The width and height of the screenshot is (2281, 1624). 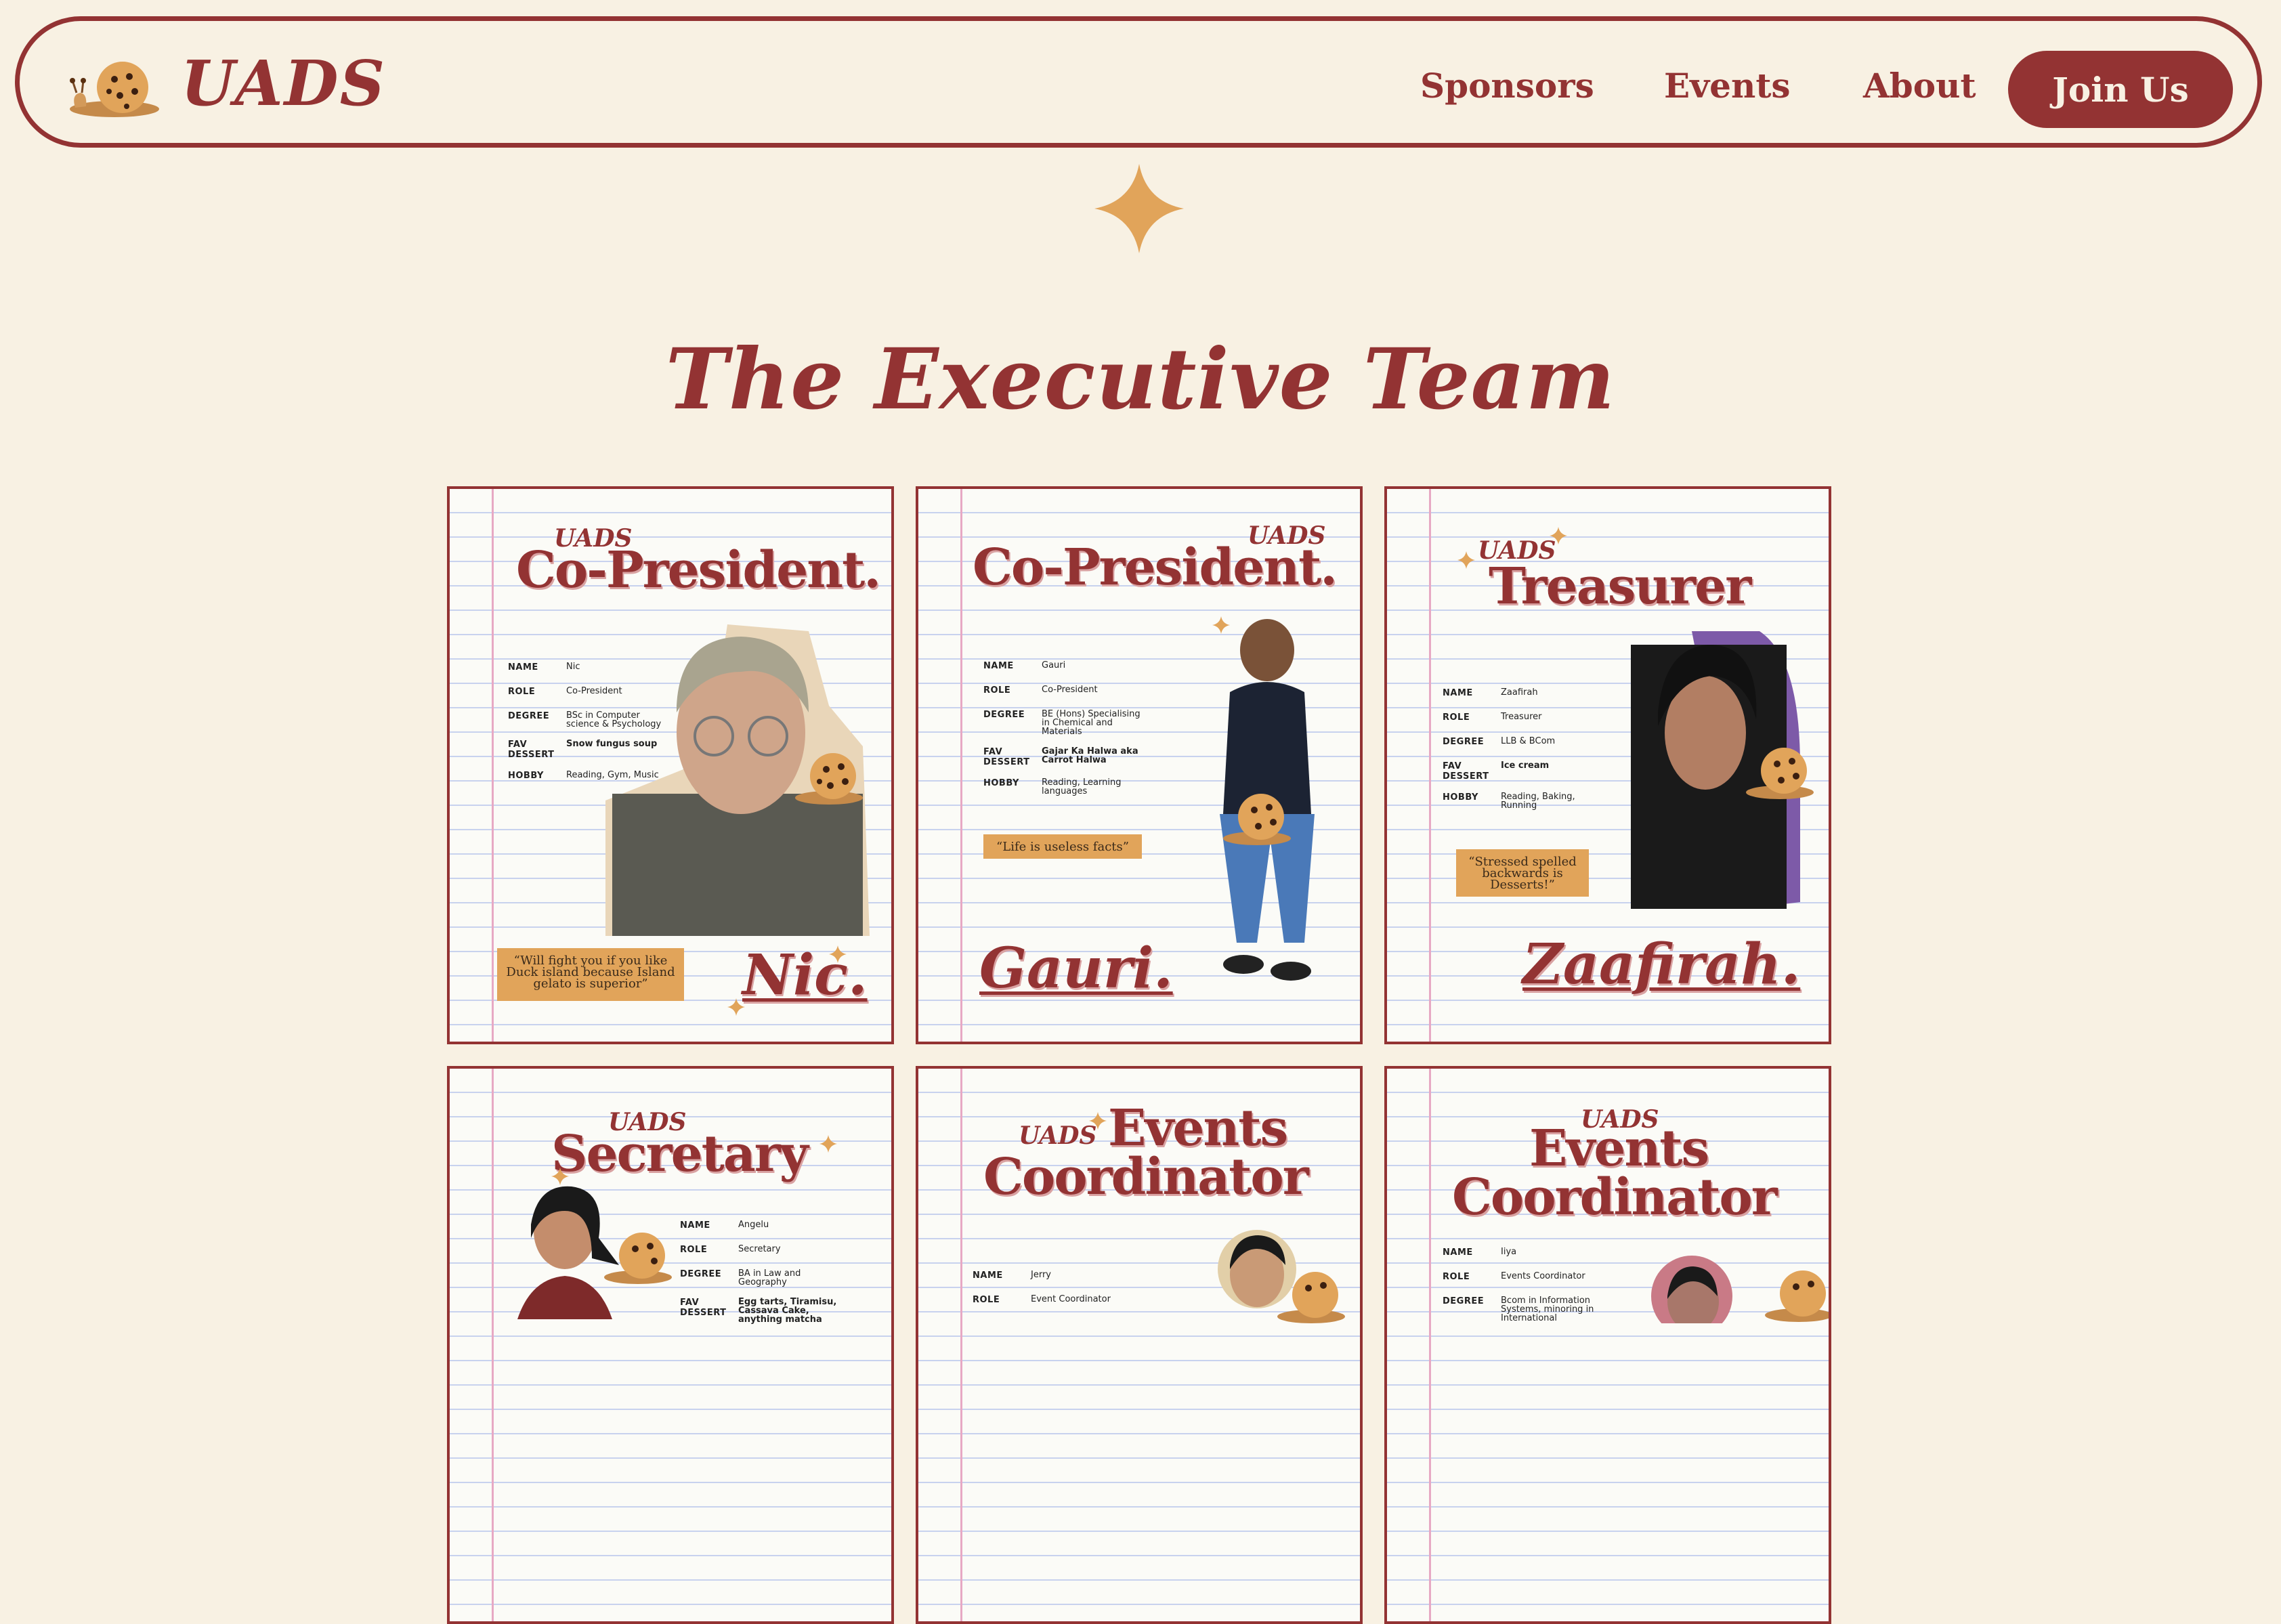 I want to click on member-name: Zaafirah., so click(x=1661, y=964).